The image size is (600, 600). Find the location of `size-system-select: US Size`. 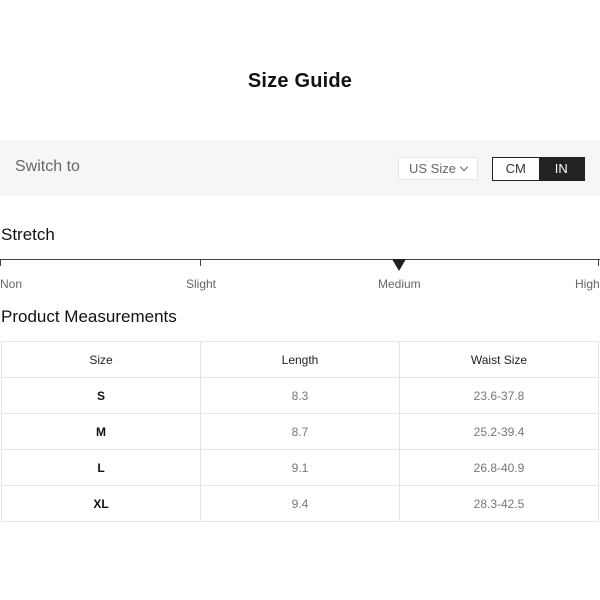

size-system-select: US Size is located at coordinates (438, 168).